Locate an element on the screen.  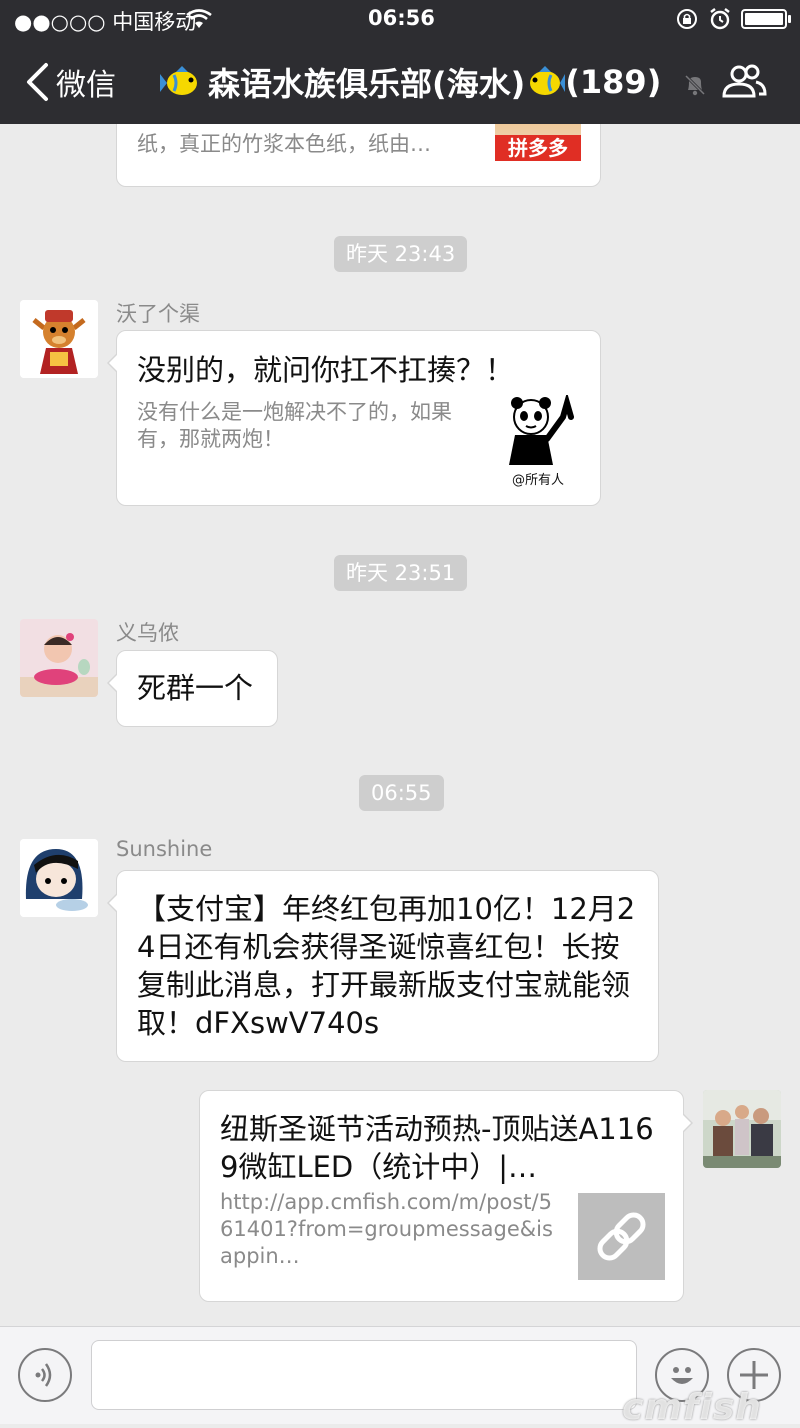
battery-tip is located at coordinates (789, 19).